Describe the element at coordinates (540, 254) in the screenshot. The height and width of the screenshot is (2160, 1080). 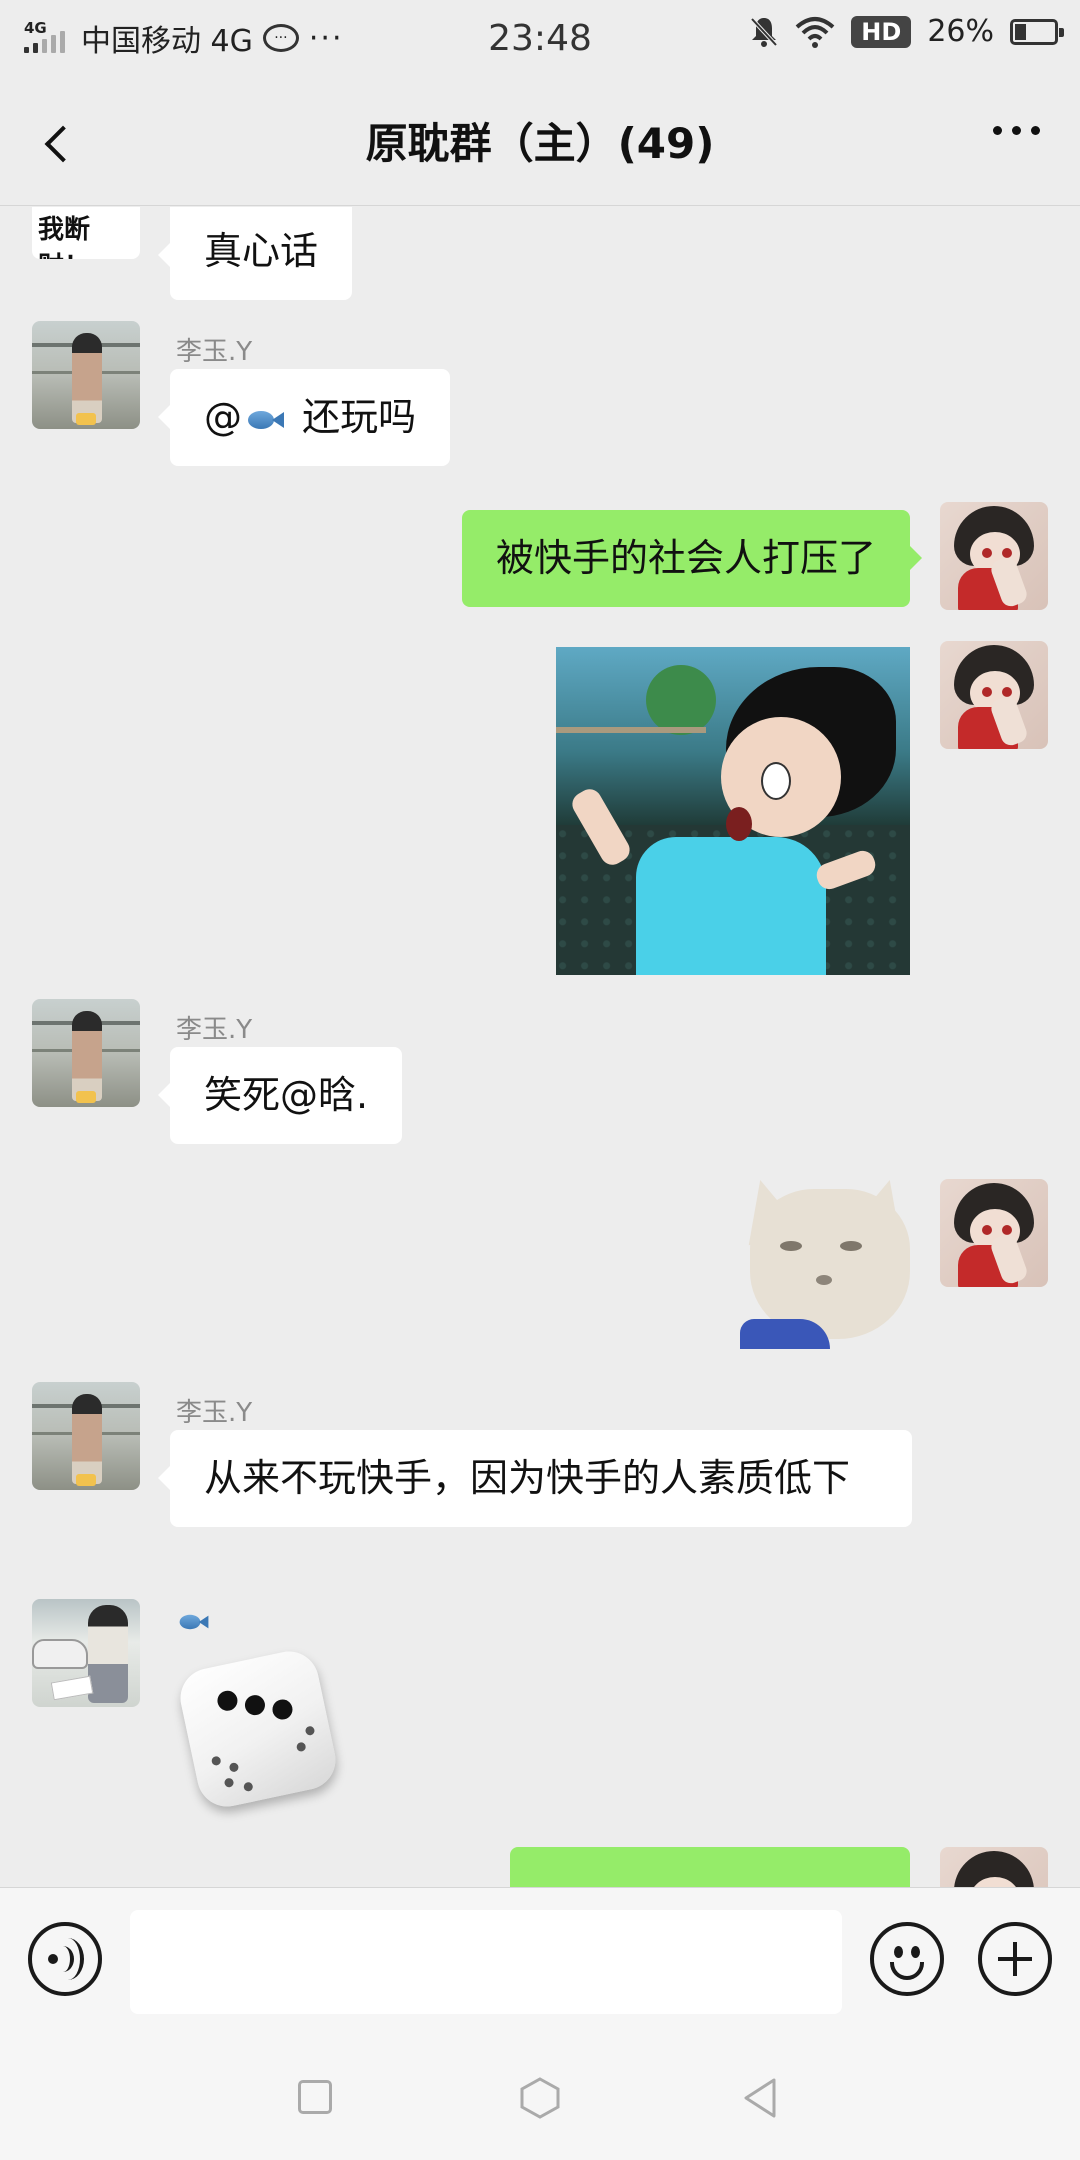
I see `message-row: 我断财！ 真心话` at that location.